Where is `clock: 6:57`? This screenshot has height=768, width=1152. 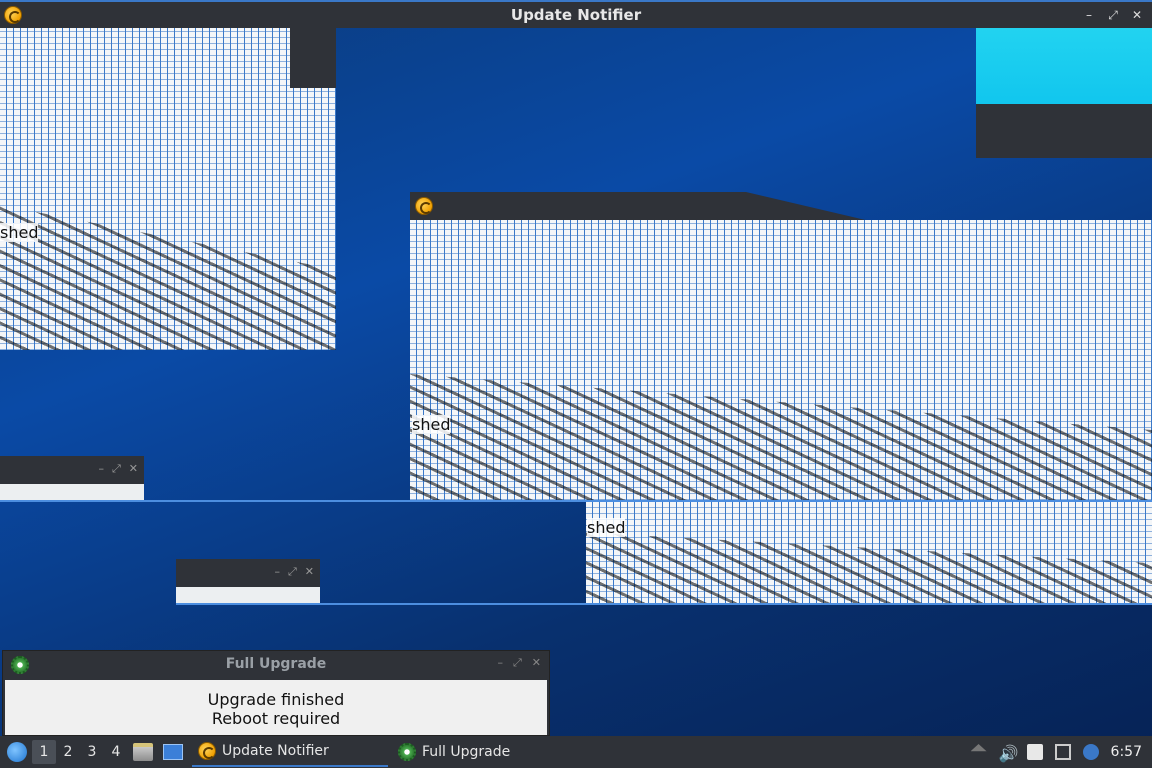
clock: 6:57 is located at coordinates (1126, 752).